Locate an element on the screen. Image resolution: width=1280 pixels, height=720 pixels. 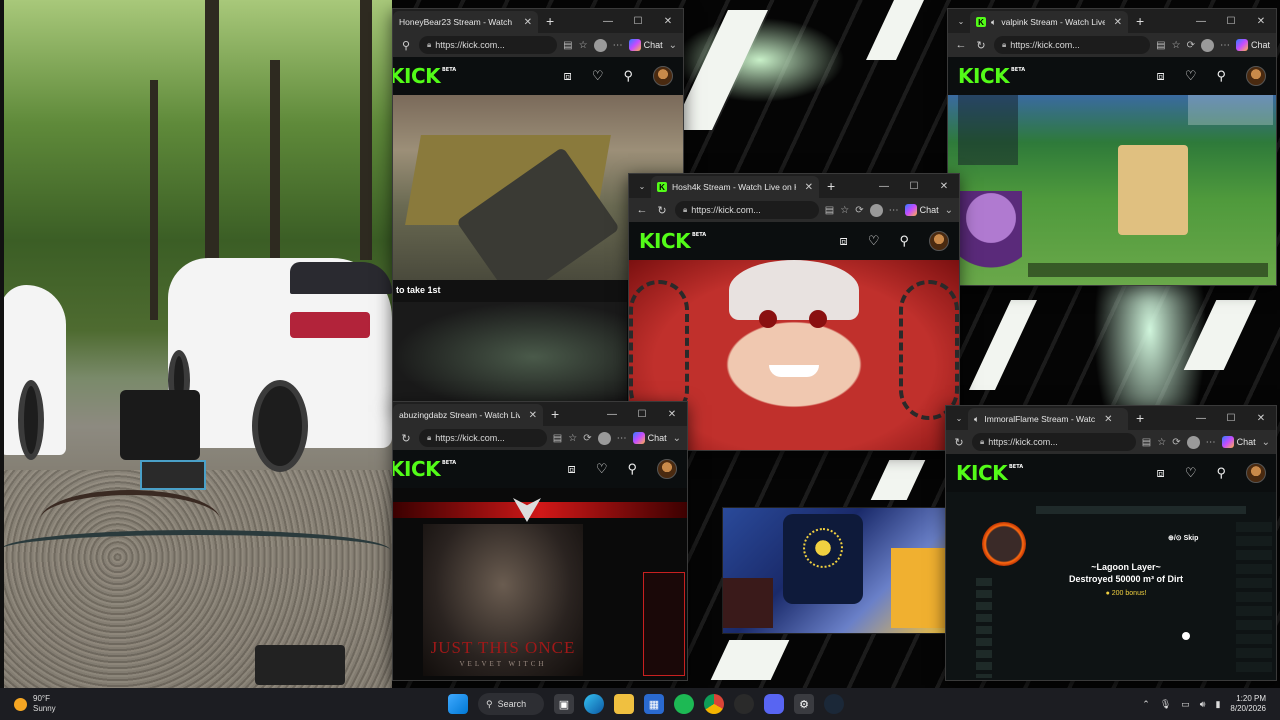
tab-immoralflame: 🔈︎ ImmoralFlame Stream - Watc ✕ is located at coordinates (1048, 419).